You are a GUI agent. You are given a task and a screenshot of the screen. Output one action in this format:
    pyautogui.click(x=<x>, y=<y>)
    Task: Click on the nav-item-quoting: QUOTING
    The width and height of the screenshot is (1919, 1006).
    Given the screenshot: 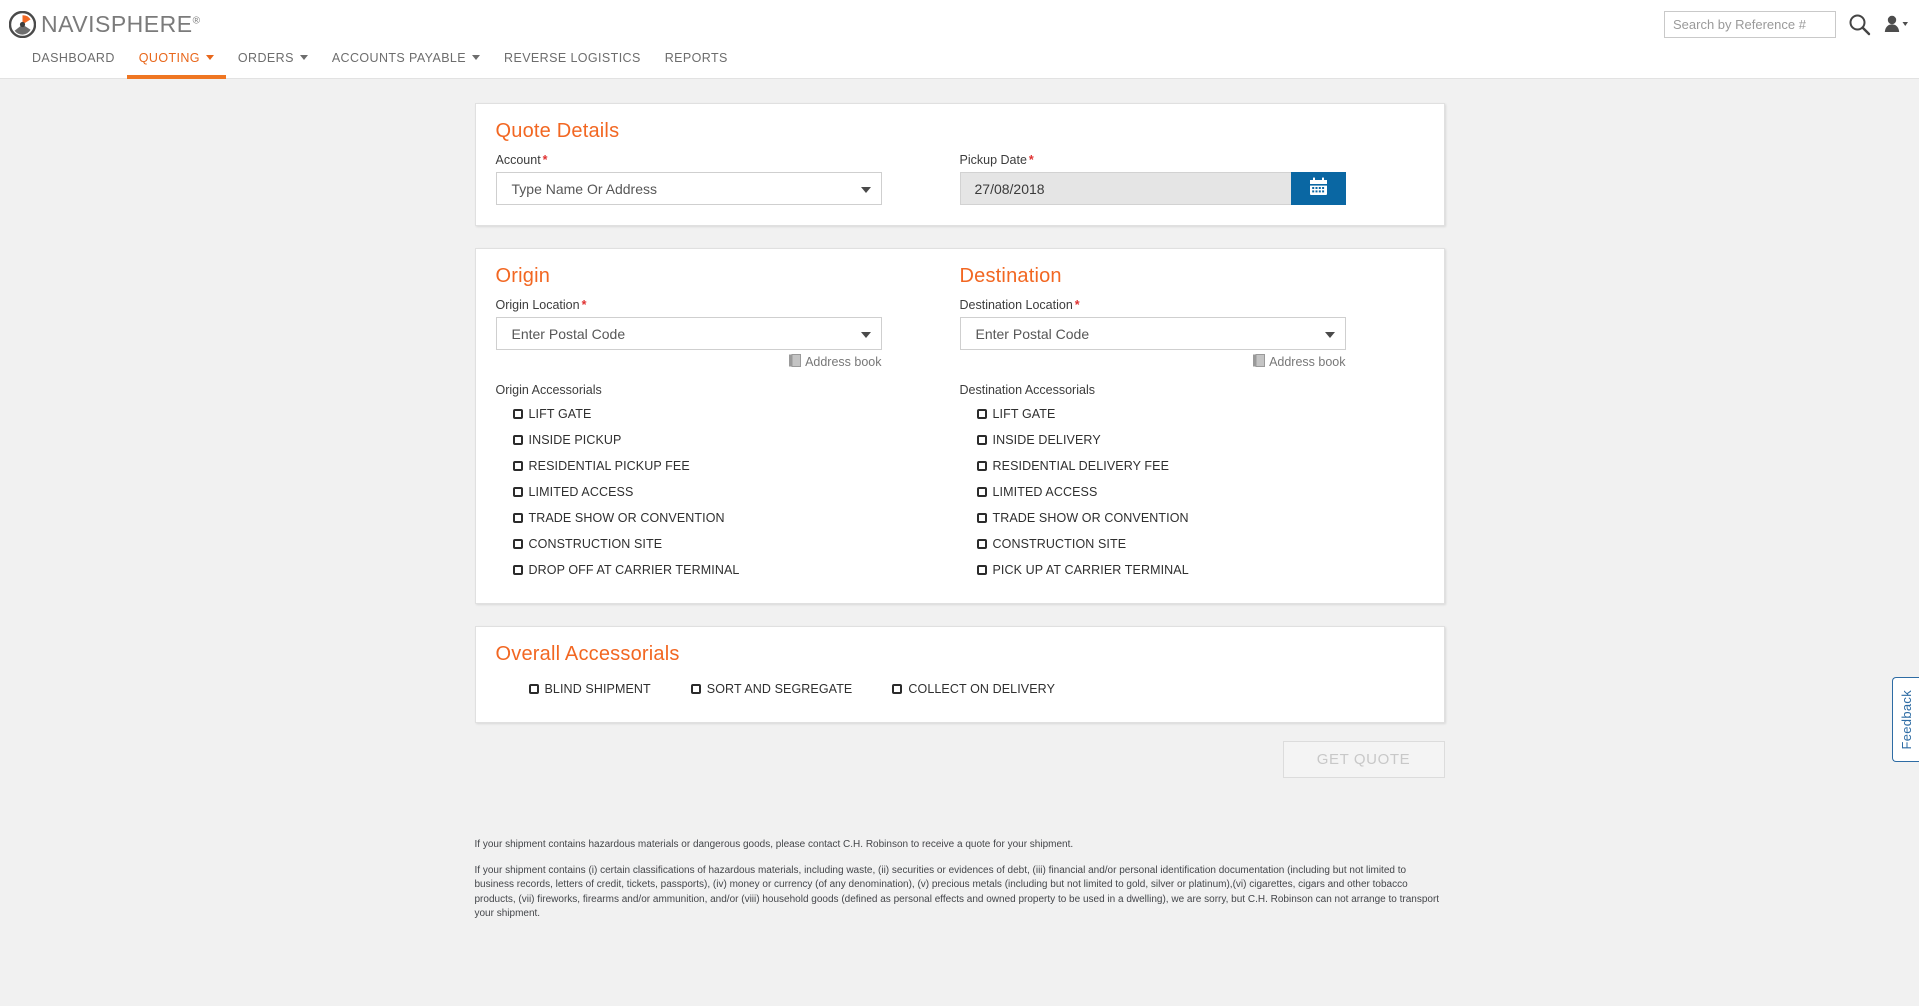 What is the action you would take?
    pyautogui.click(x=176, y=63)
    